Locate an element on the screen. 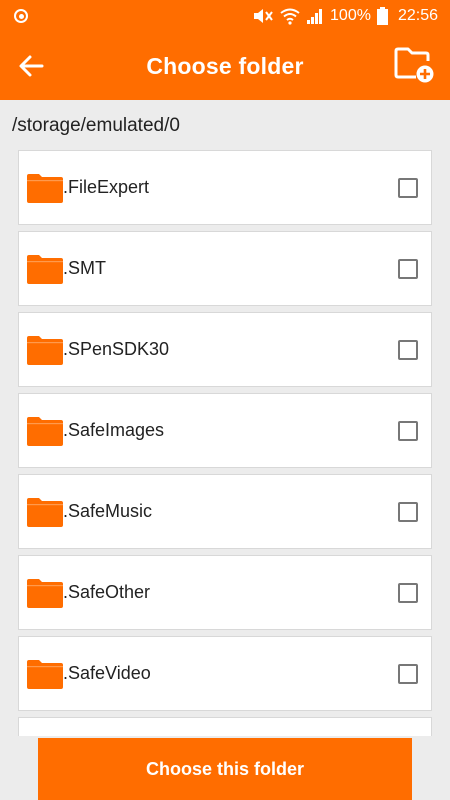 The image size is (450, 800). folder-item: .SMT is located at coordinates (225, 268).